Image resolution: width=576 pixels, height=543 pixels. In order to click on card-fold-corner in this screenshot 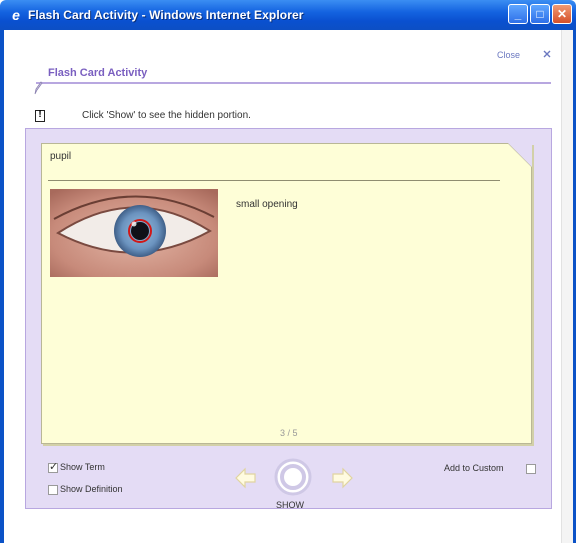, I will do `click(520, 155)`.